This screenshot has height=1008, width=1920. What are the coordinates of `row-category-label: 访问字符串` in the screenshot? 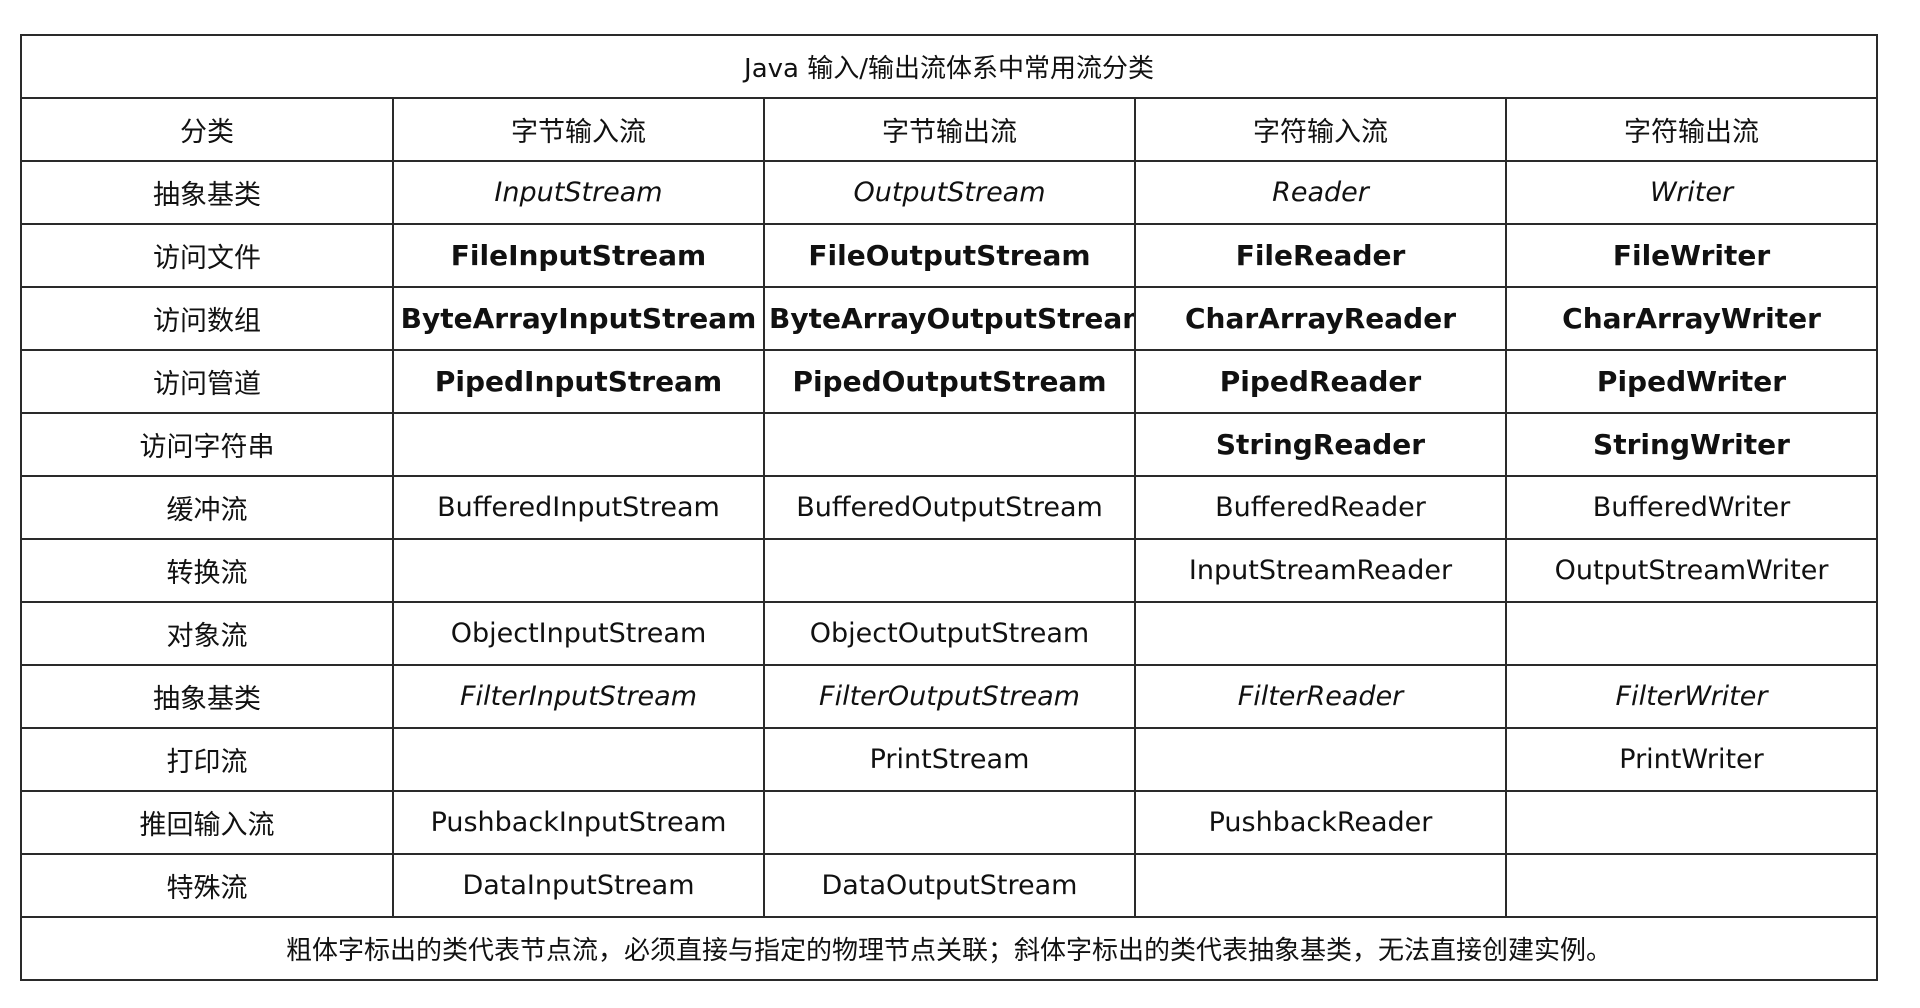 It's located at (207, 444).